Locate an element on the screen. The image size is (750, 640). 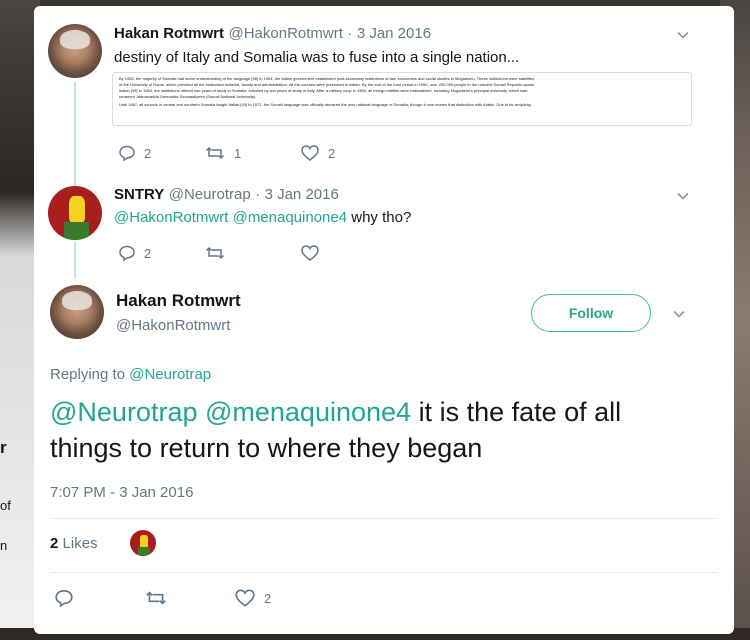
mention-link: @HakonRotmwrt @menaquinone4 is located at coordinates (230, 217).